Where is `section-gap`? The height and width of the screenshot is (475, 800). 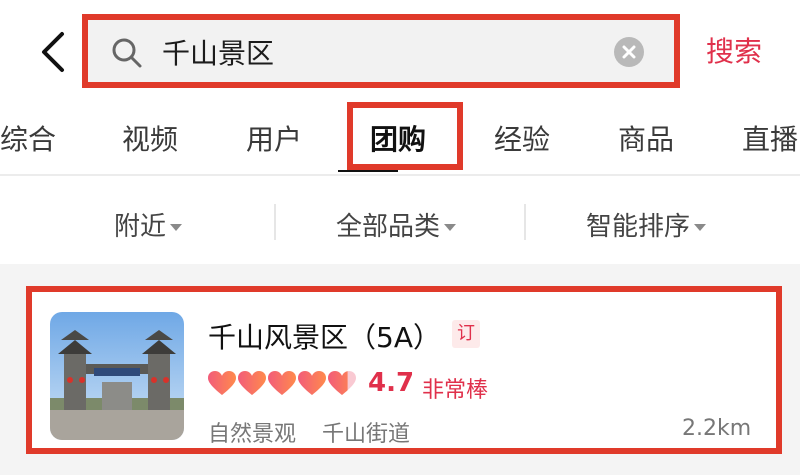 section-gap is located at coordinates (400, 275).